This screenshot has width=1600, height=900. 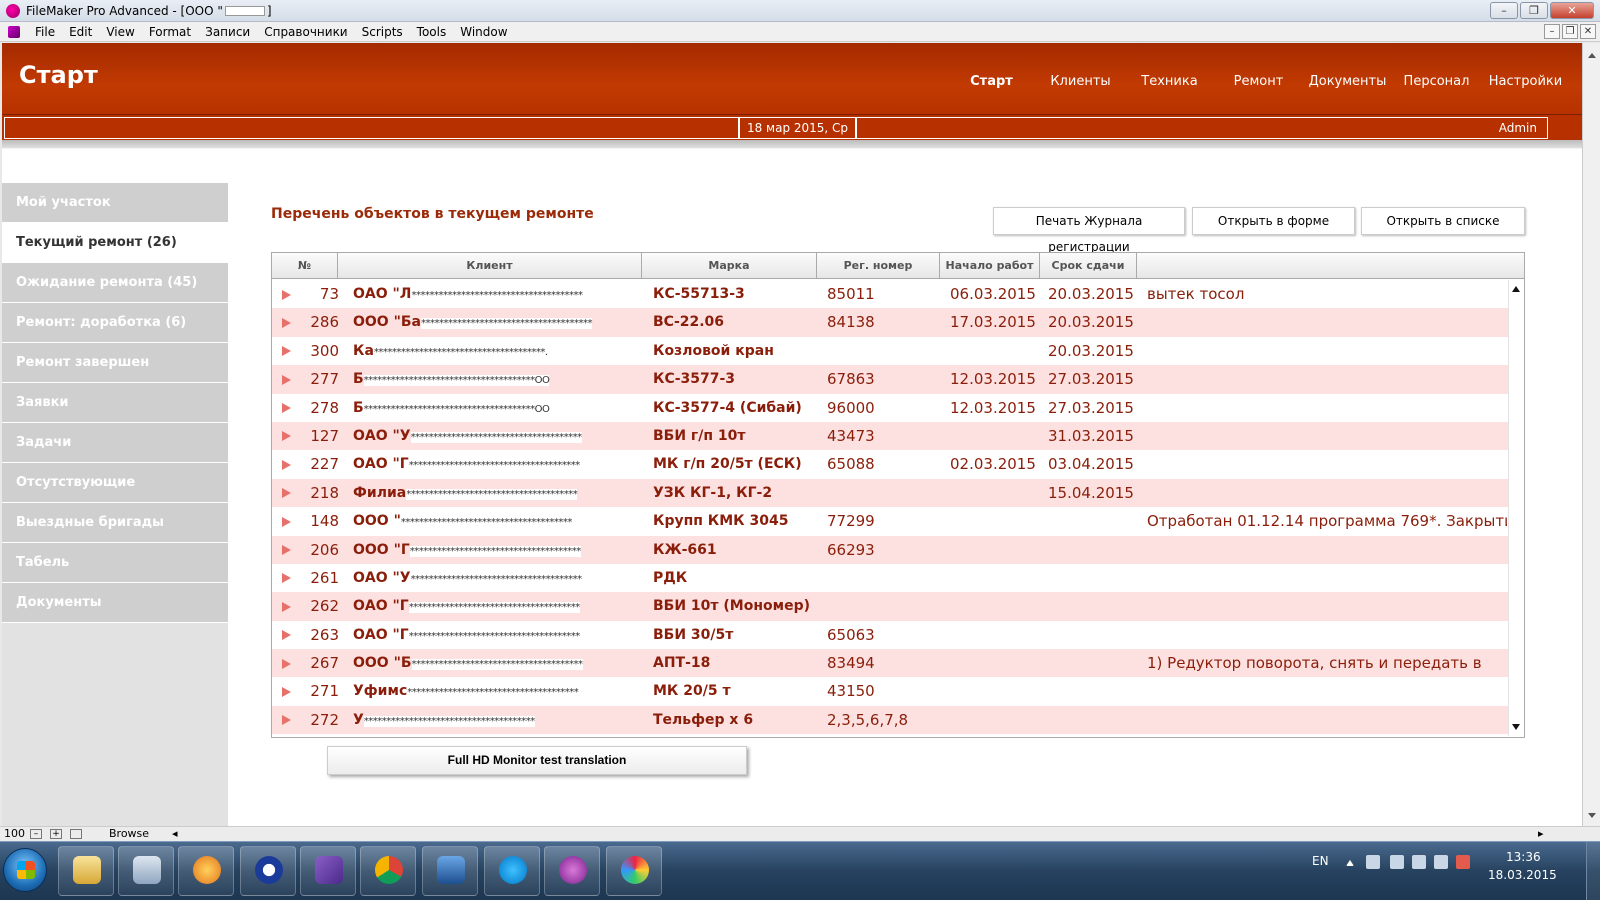 I want to click on hscroll-left-icon: ◂, so click(x=175, y=833).